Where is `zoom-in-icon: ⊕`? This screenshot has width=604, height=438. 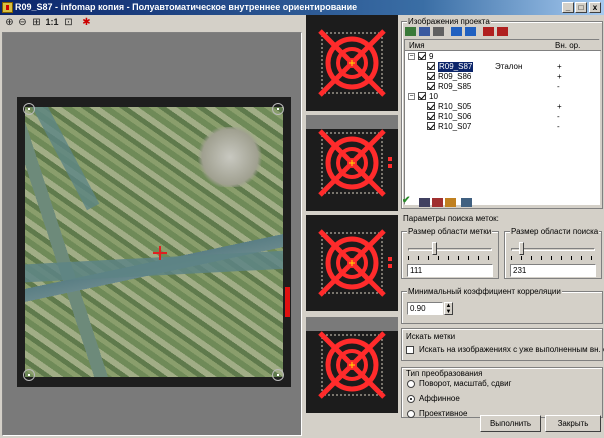 zoom-in-icon: ⊕ is located at coordinates (9, 22).